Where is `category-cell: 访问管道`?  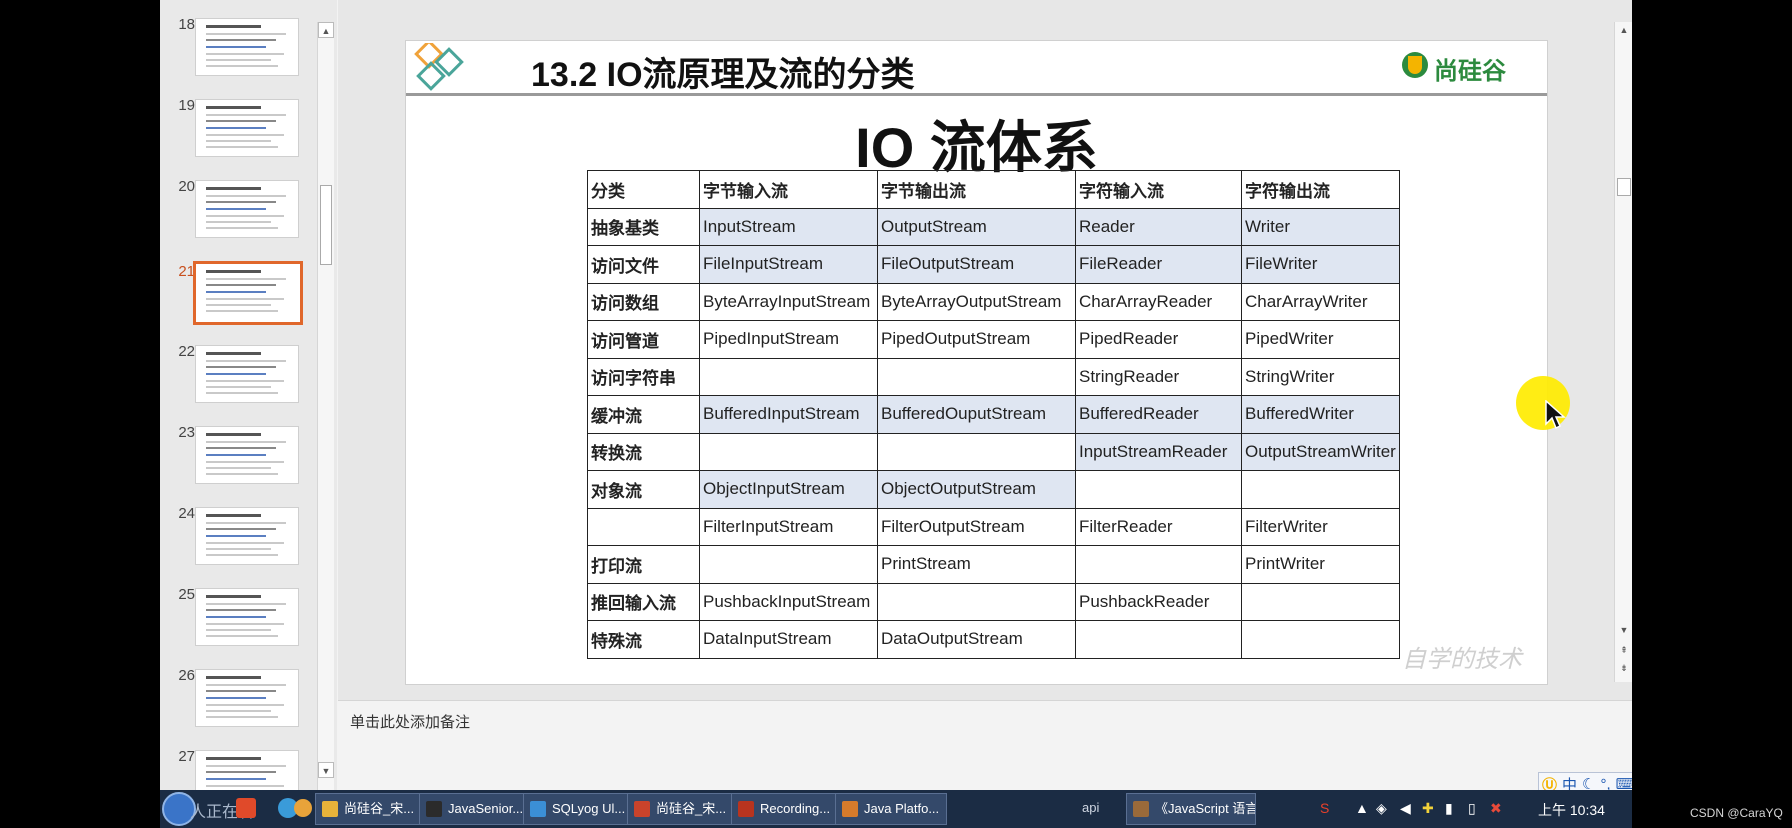 category-cell: 访问管道 is located at coordinates (643, 339).